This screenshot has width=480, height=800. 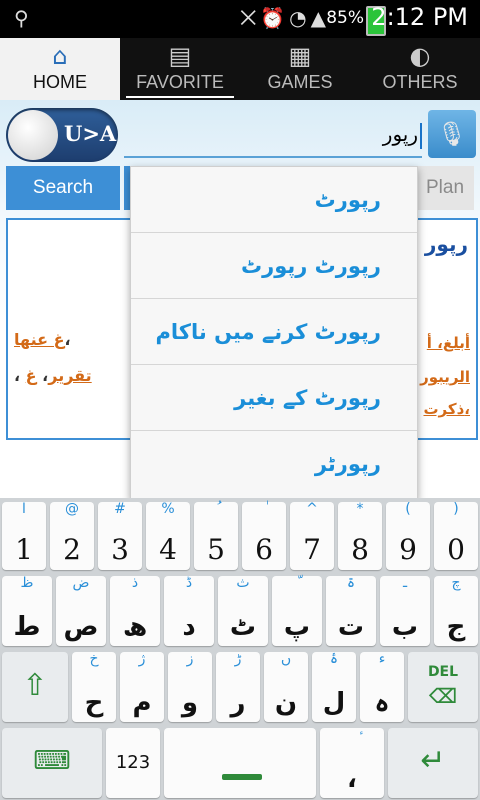 I want to click on suggestion-item: رپورٹ, so click(x=274, y=200).